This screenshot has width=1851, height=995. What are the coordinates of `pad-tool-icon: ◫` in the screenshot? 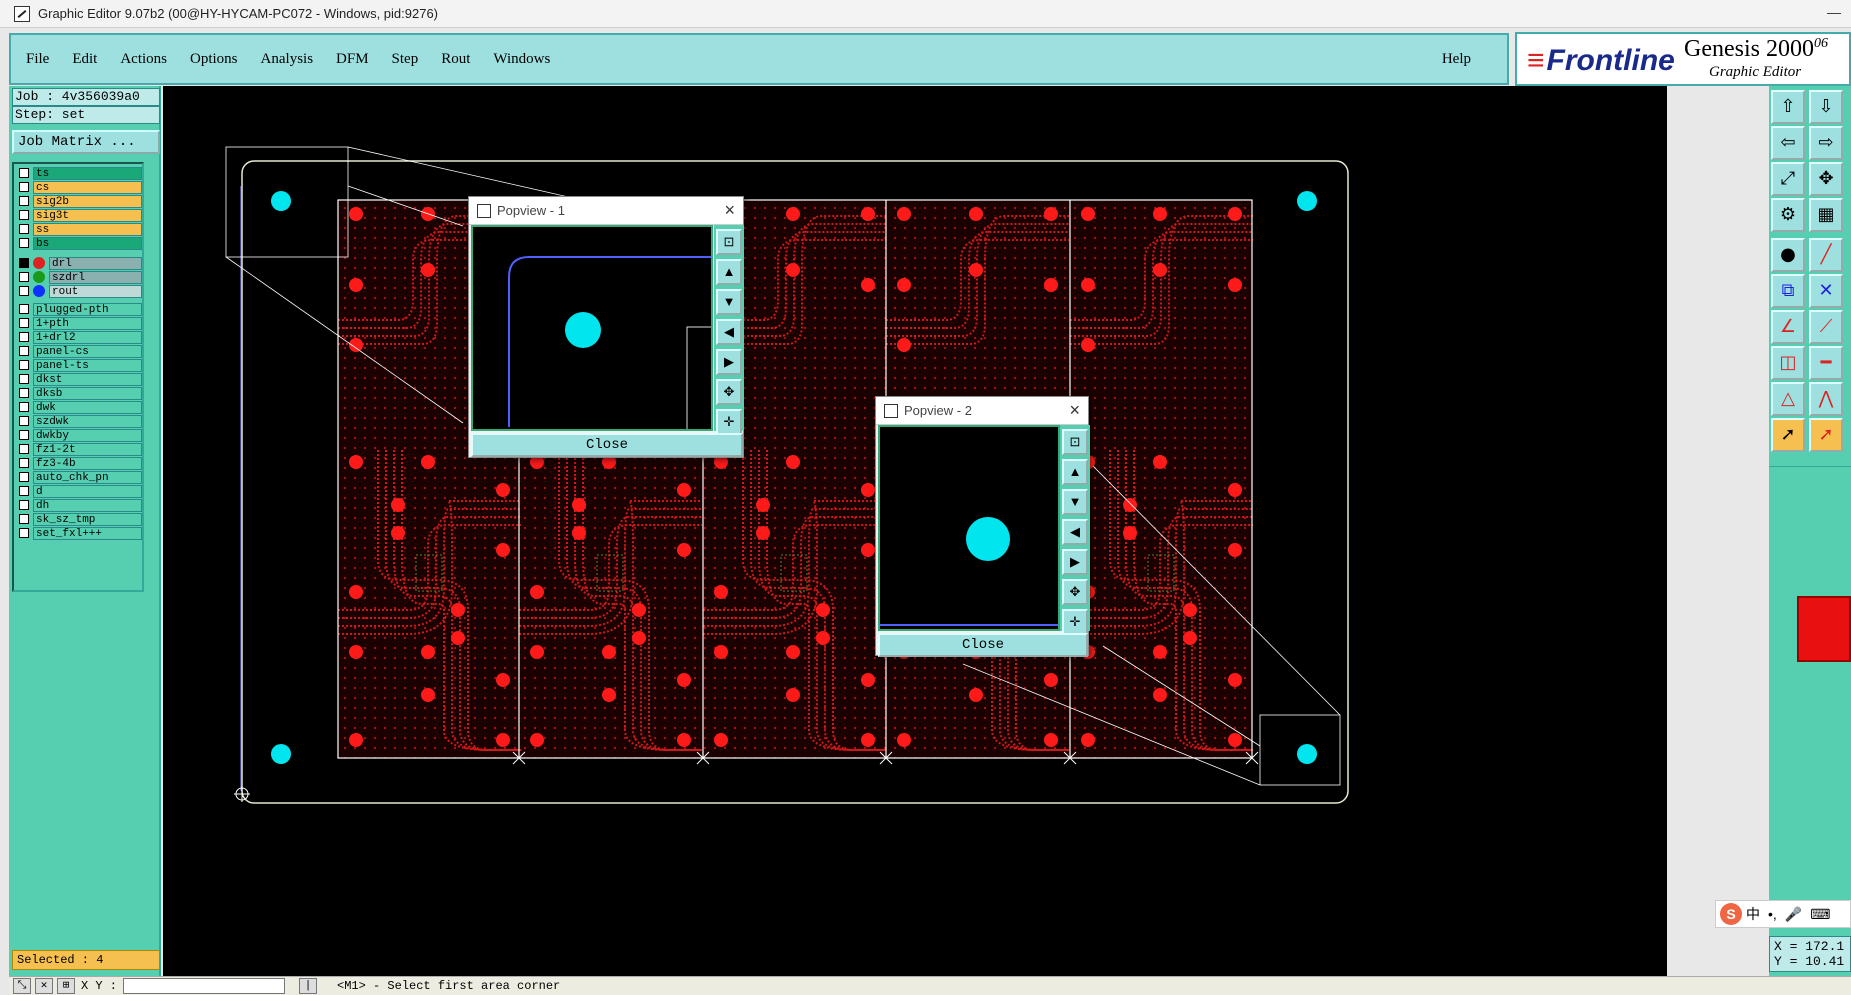 It's located at (1788, 363).